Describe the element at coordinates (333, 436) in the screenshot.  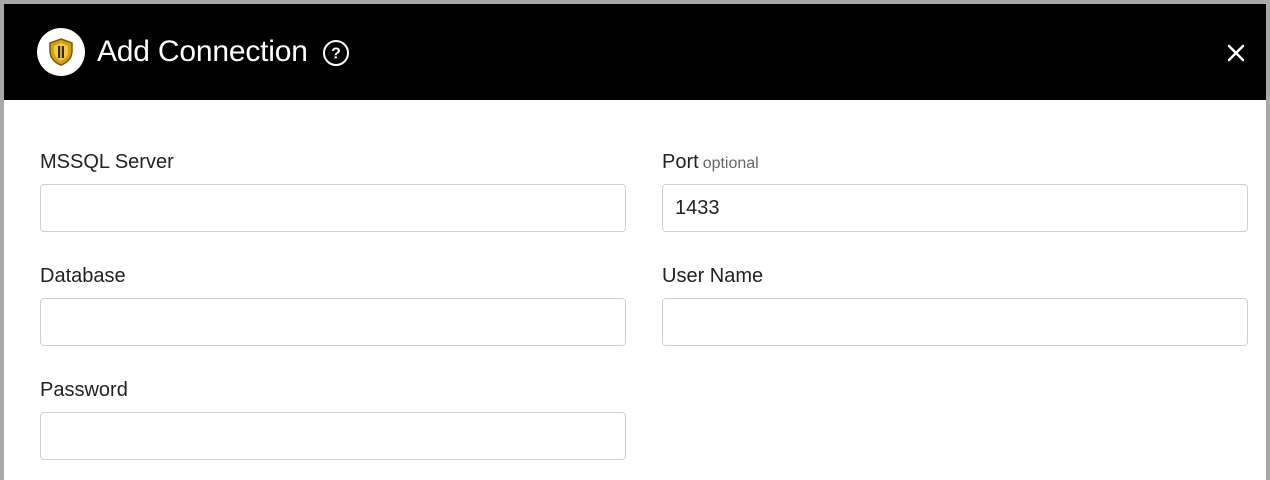
I see `password-input` at that location.